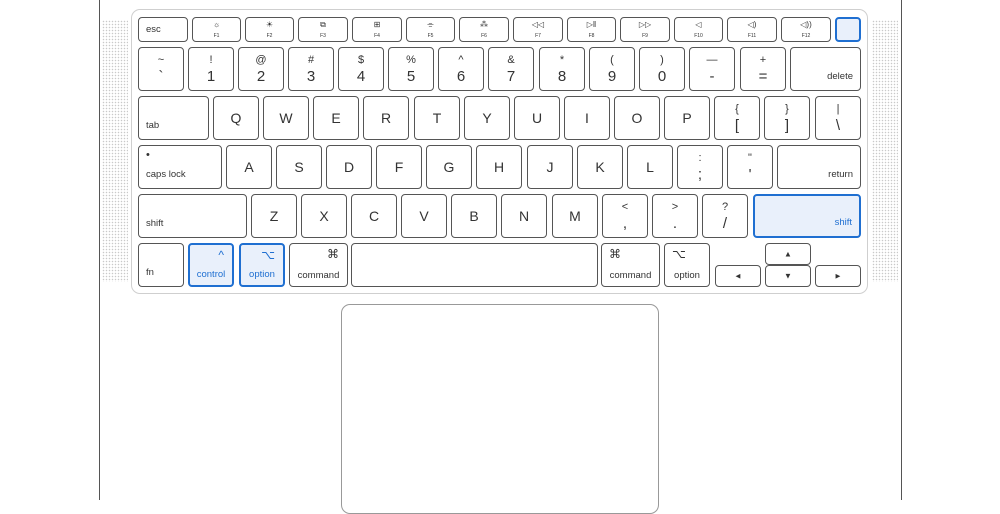 Image resolution: width=1000 pixels, height=514 pixels. Describe the element at coordinates (550, 167) in the screenshot. I see `key-j: J` at that location.